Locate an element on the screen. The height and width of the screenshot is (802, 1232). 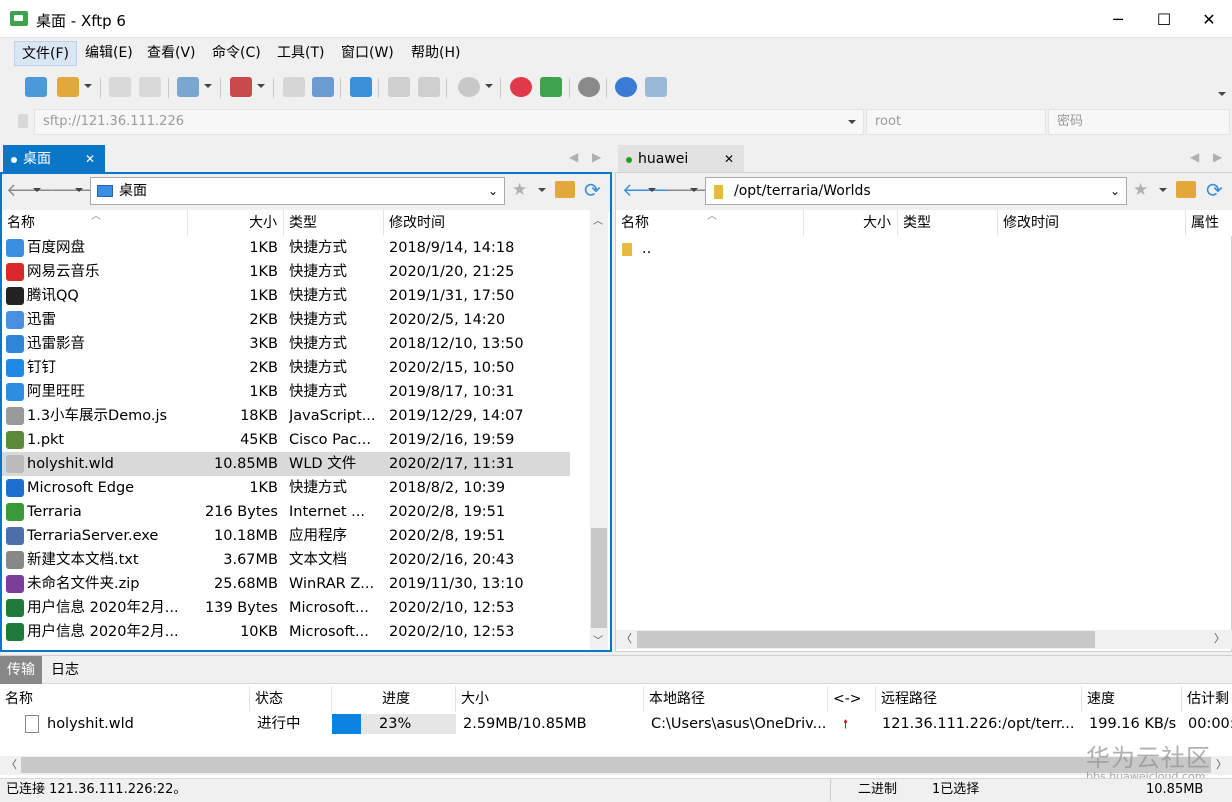
open-folder-icon is located at coordinates (68, 87).